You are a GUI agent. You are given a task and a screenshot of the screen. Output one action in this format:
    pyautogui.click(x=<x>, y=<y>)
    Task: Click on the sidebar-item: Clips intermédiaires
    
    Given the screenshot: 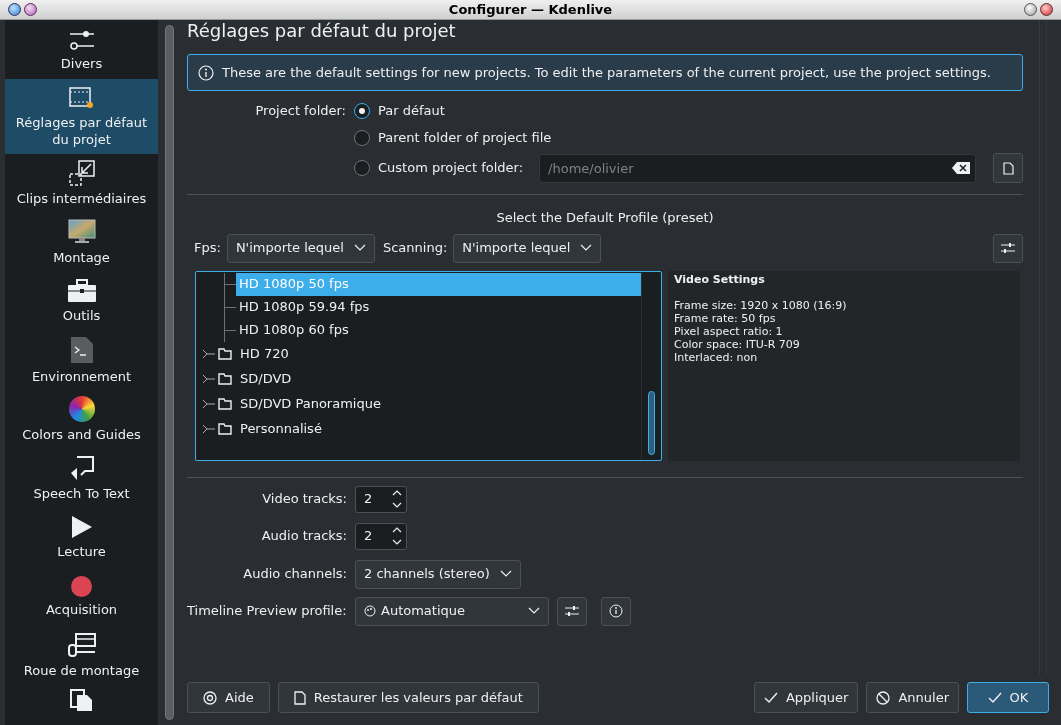 What is the action you would take?
    pyautogui.click(x=81, y=183)
    